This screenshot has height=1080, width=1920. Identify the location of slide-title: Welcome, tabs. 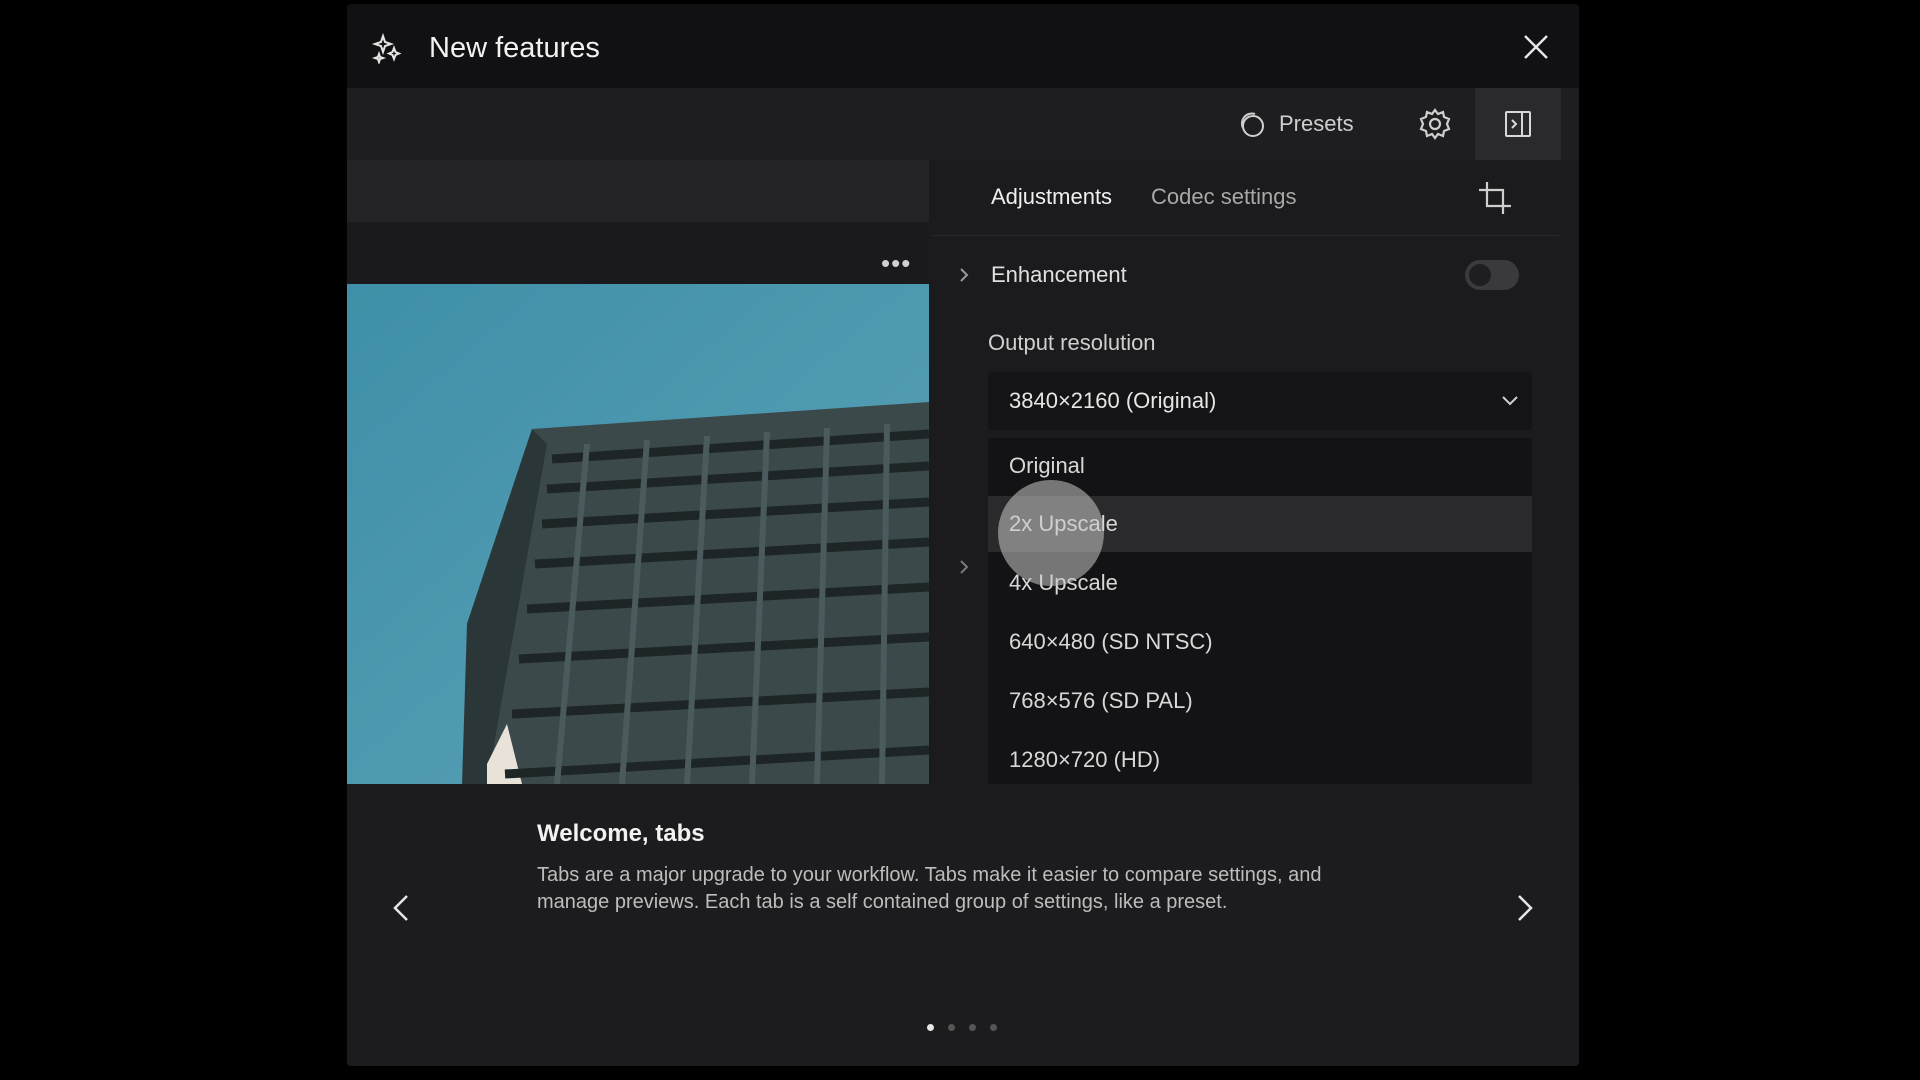
(621, 833).